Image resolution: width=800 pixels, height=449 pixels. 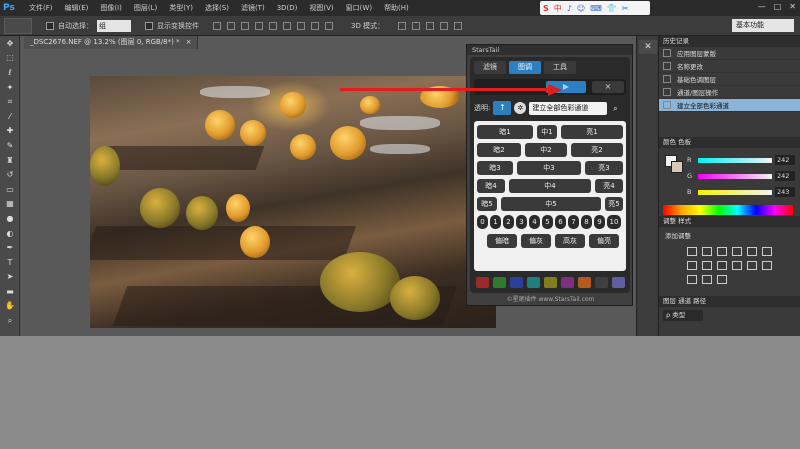 I want to click on crop-tool-icon: ⌗, so click(x=10, y=101).